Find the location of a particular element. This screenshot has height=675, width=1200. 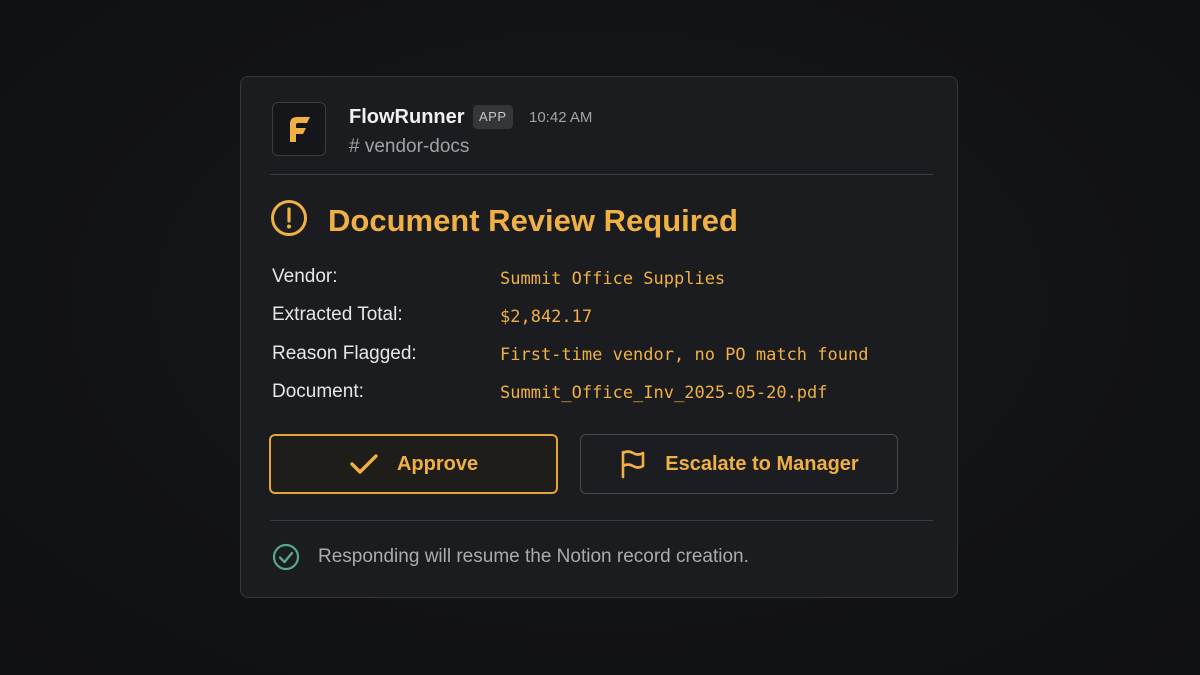

approve-button: Approve is located at coordinates (413, 464).